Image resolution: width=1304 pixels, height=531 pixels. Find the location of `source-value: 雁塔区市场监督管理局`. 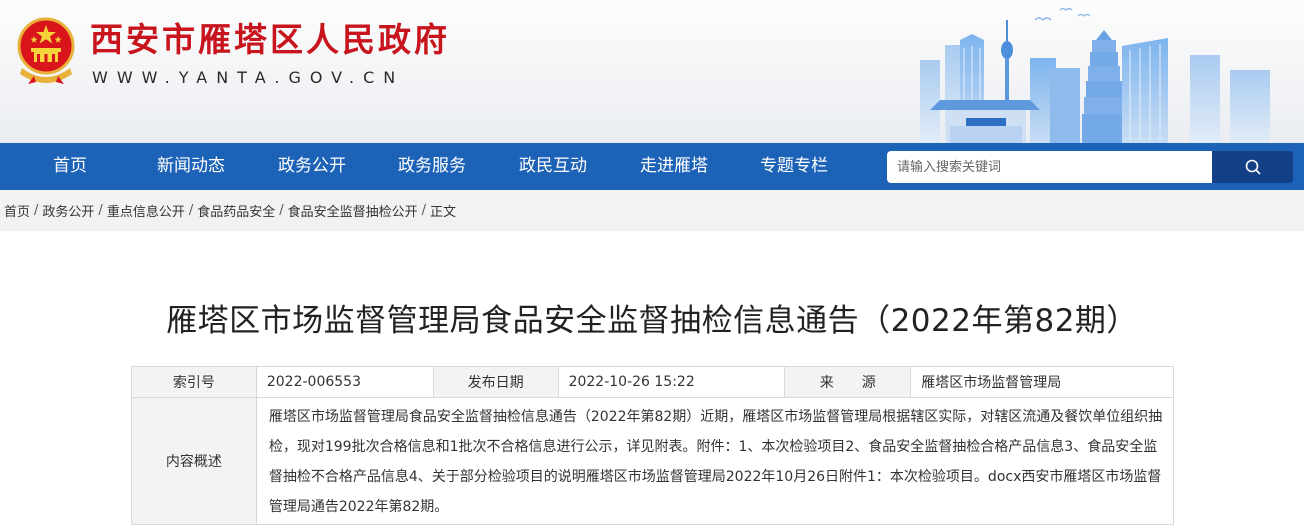

source-value: 雁塔区市场监督管理局 is located at coordinates (1042, 382).